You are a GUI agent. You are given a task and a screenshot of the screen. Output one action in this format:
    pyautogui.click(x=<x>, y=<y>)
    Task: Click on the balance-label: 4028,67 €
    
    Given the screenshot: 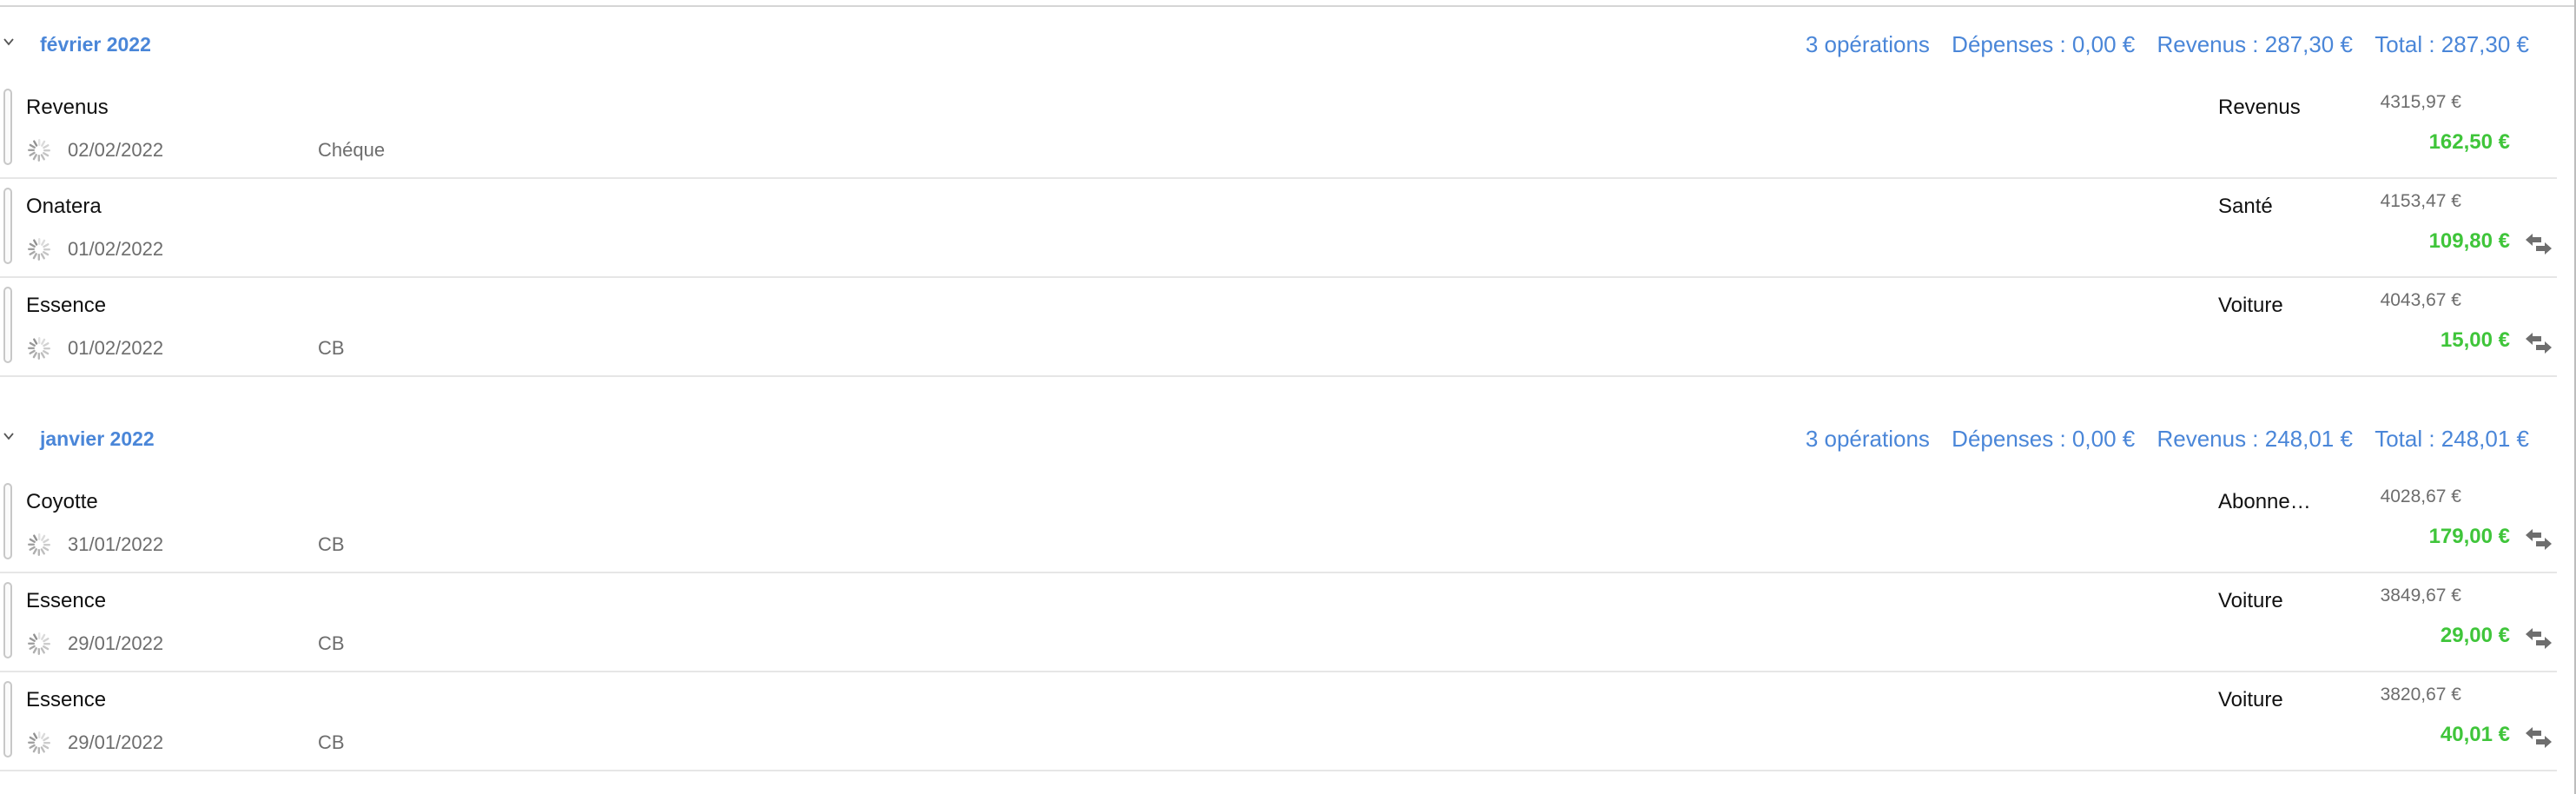 What is the action you would take?
    pyautogui.click(x=2420, y=496)
    